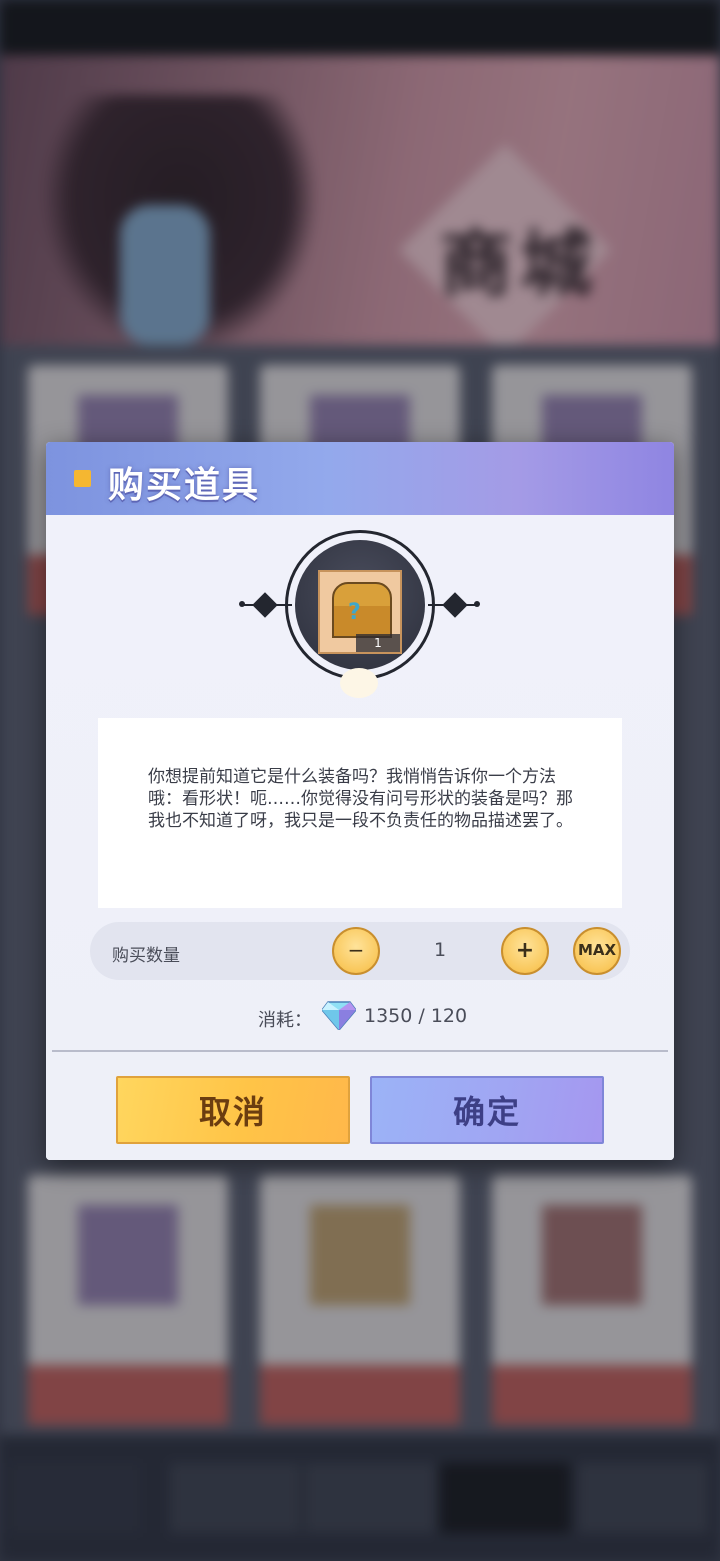  I want to click on increase-button: +, so click(525, 951).